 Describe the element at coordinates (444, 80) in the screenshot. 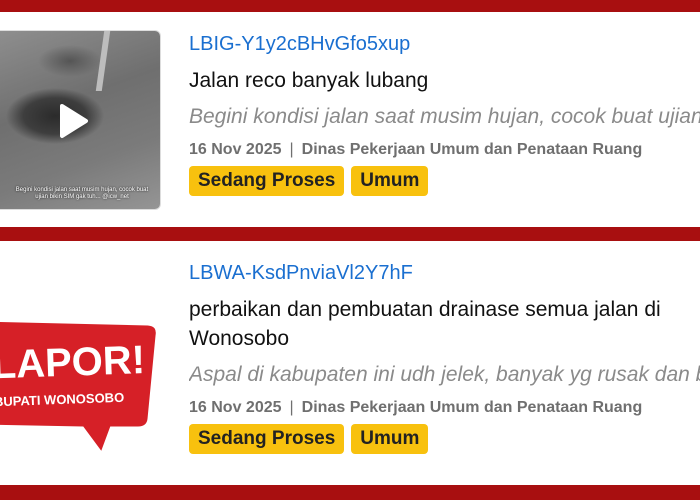

I see `report-title: Jalan reco banyak lubang` at that location.